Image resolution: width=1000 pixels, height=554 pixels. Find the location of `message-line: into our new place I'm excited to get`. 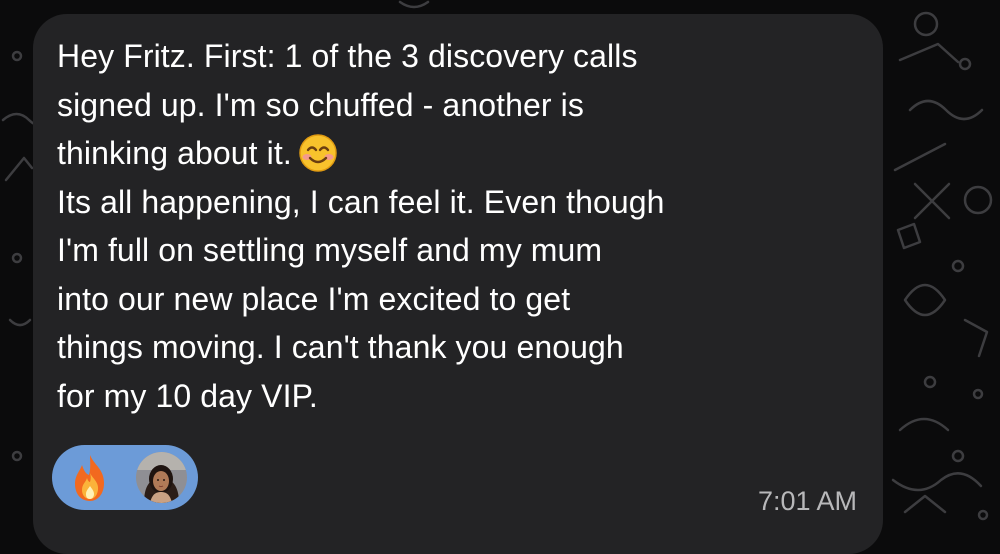

message-line: into our new place I'm excited to get is located at coordinates (314, 298).